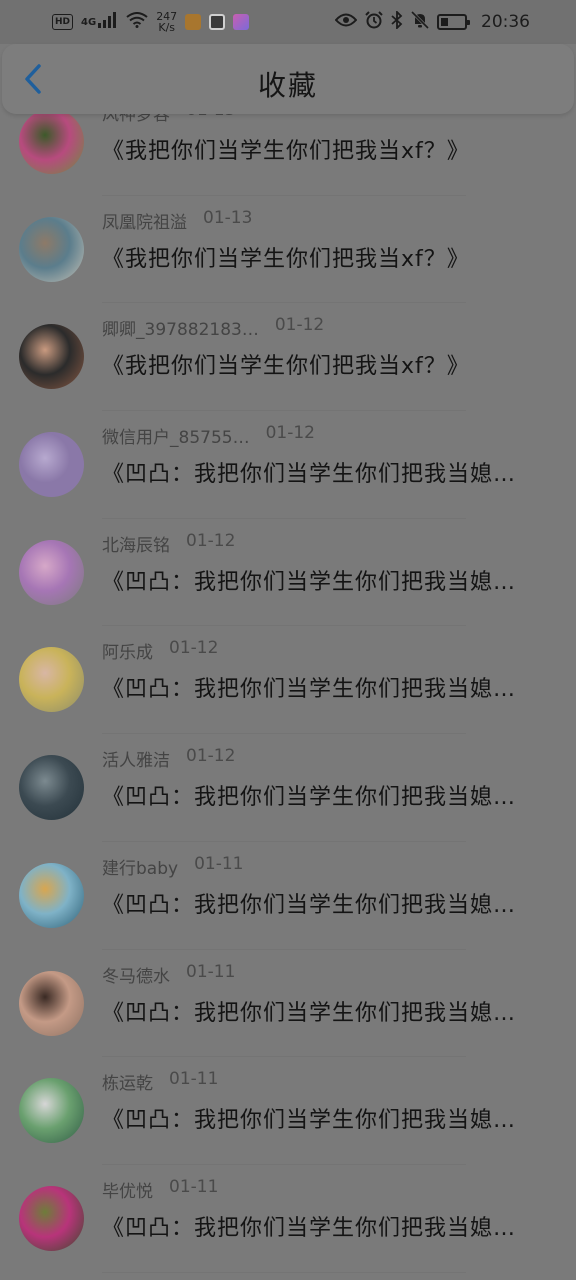  What do you see at coordinates (144, 220) in the screenshot?
I see `user-name: 凤凰院祖溢` at bounding box center [144, 220].